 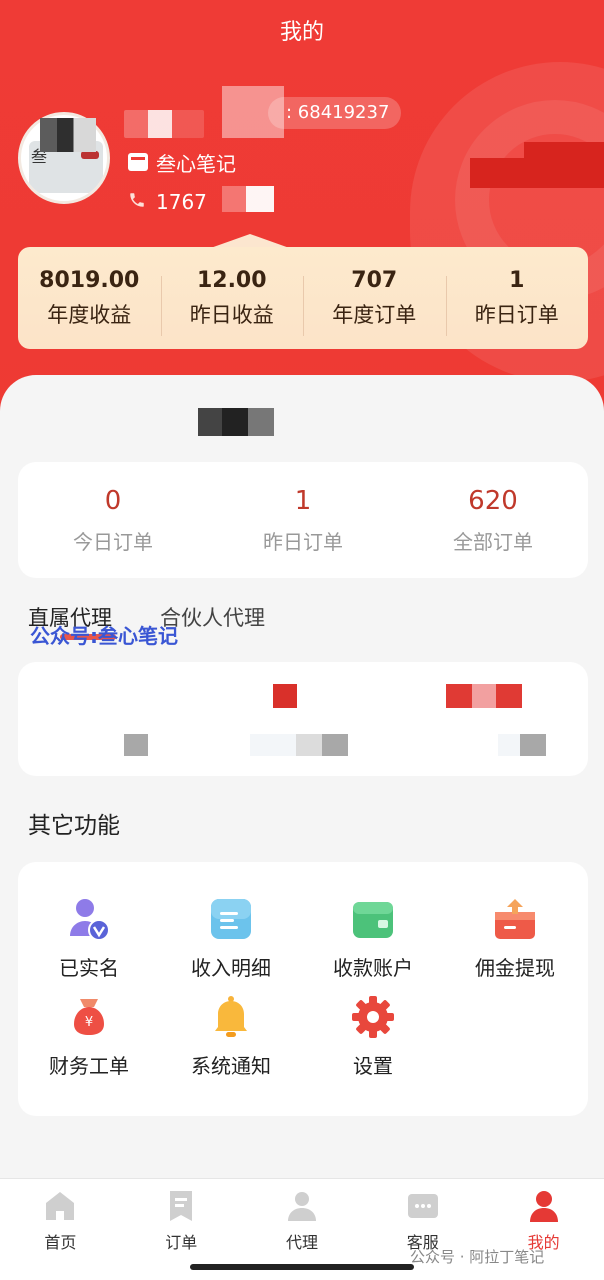 I want to click on order-count: 0, so click(x=113, y=501).